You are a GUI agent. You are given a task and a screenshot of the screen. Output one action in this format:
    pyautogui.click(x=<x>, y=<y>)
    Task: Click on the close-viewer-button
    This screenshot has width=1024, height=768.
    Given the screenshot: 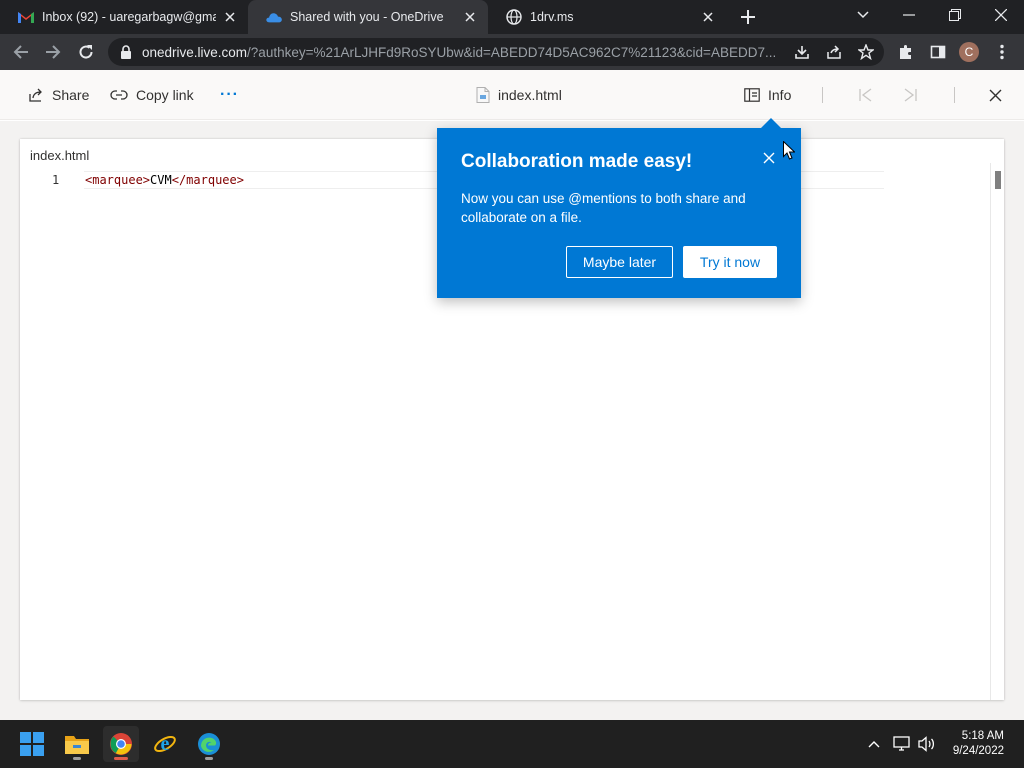 What is the action you would take?
    pyautogui.click(x=999, y=95)
    